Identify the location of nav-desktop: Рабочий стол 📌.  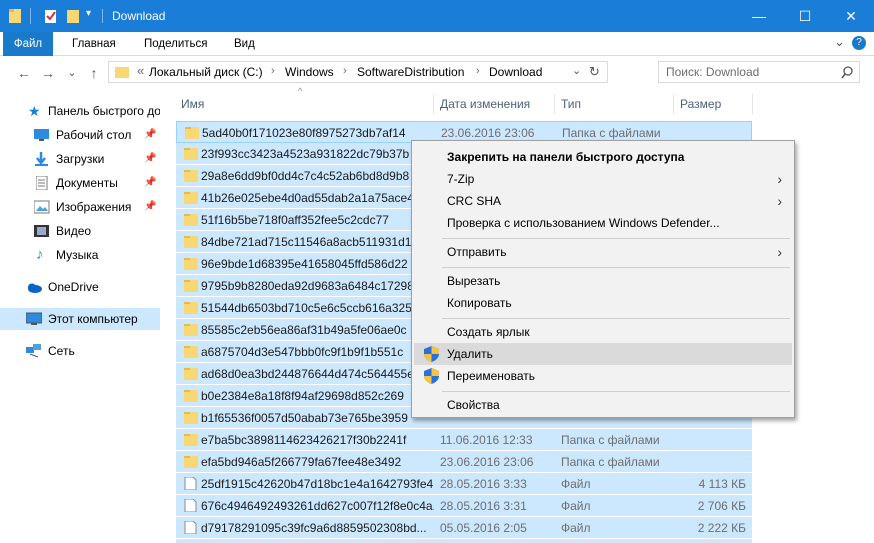
(80, 135).